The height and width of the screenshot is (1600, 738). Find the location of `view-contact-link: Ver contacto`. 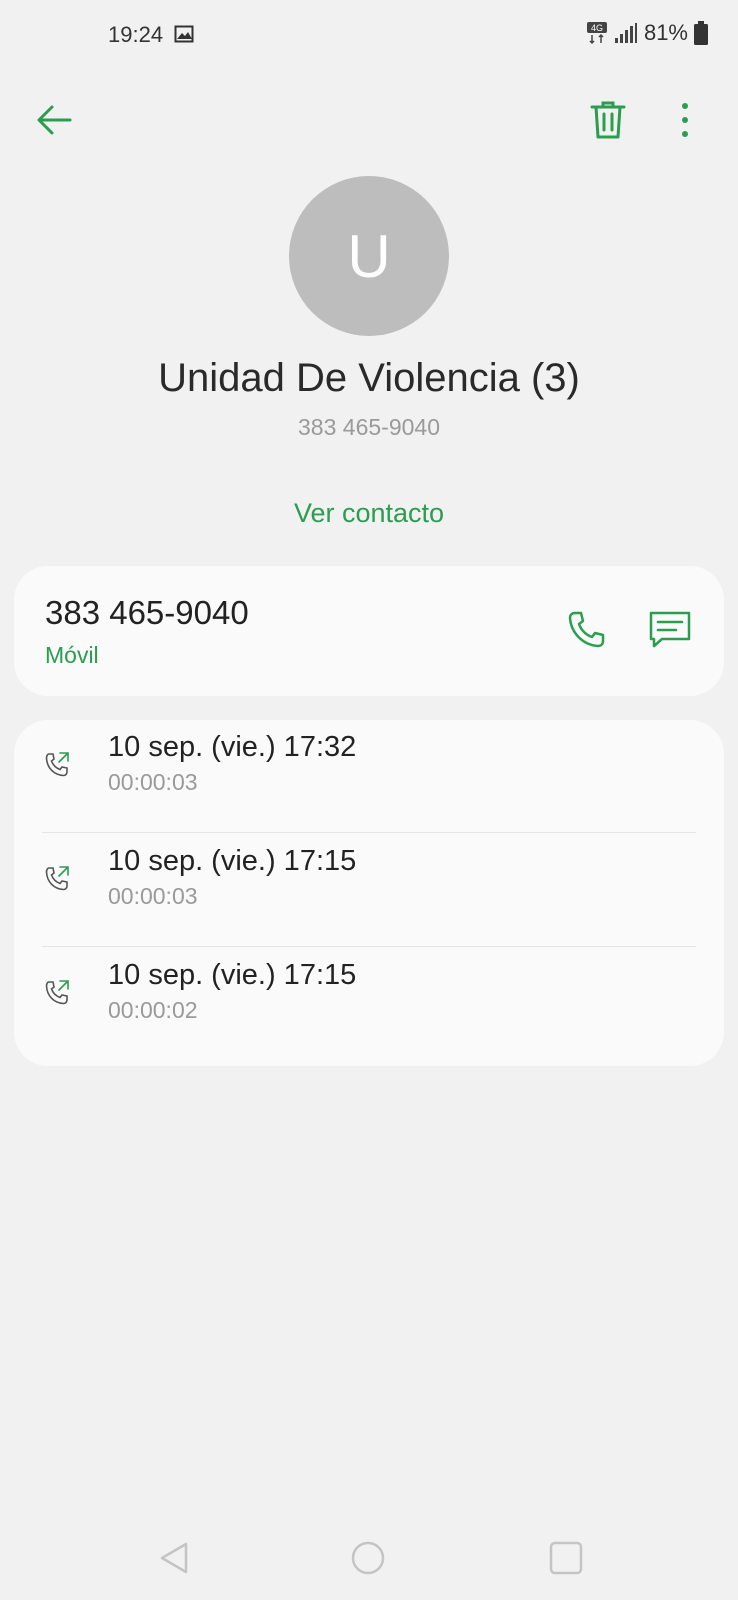

view-contact-link: Ver contacto is located at coordinates (369, 513).